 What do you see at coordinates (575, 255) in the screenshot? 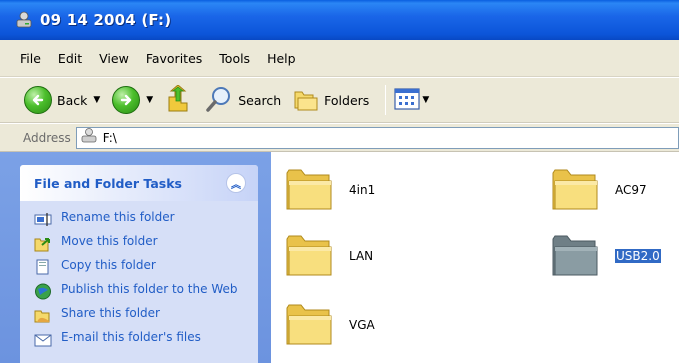
I see `folder-icon-selected` at bounding box center [575, 255].